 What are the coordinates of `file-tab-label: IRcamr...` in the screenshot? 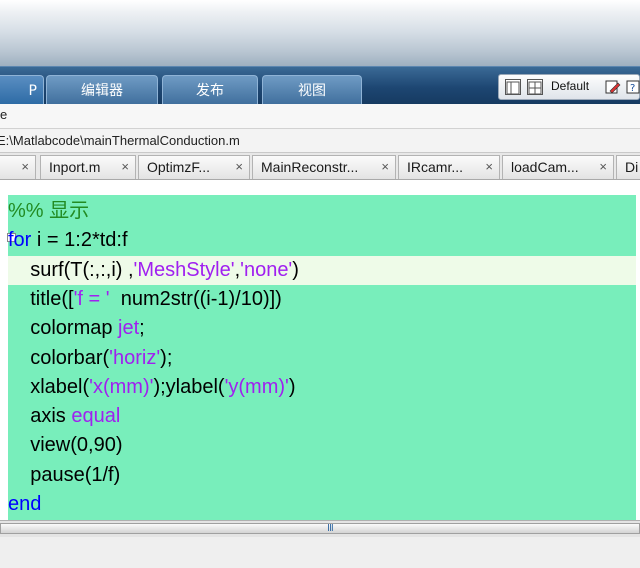 It's located at (435, 167).